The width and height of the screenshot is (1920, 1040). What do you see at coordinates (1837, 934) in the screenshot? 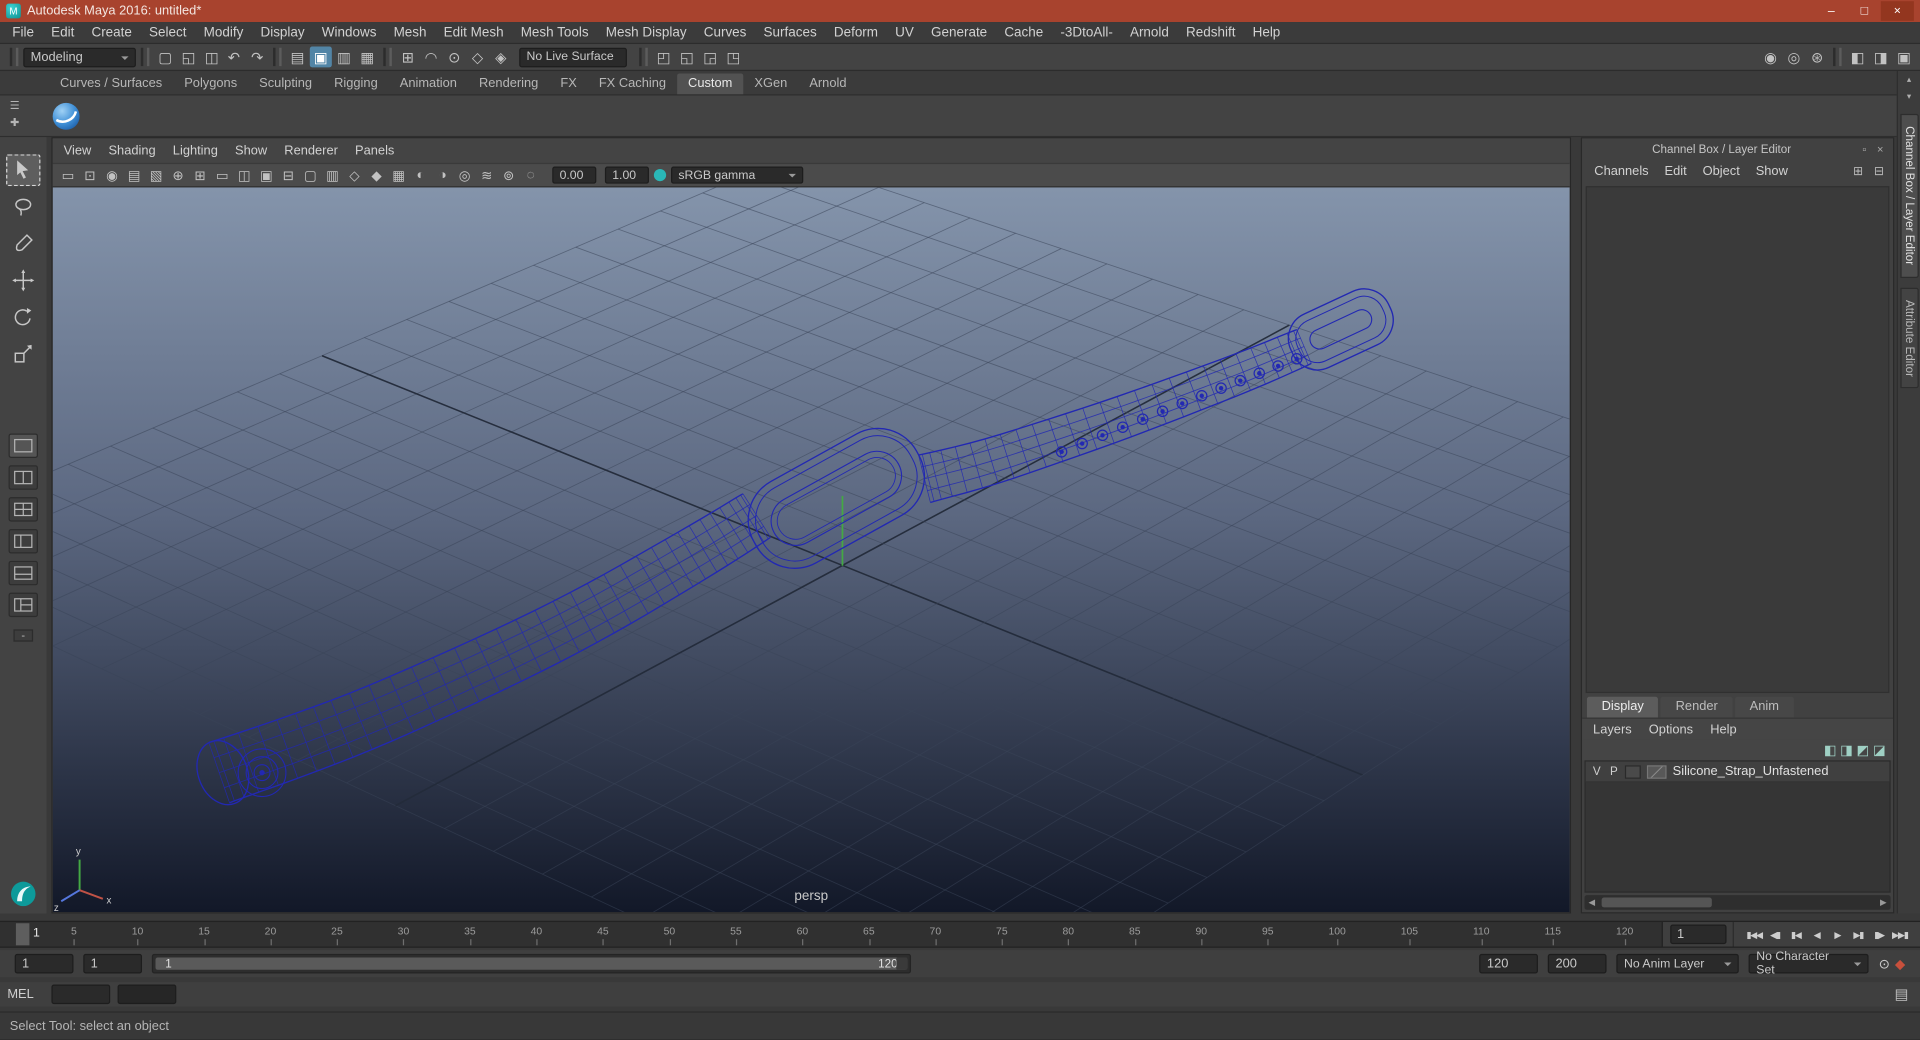
I see `play-forwards-button: ▶` at bounding box center [1837, 934].